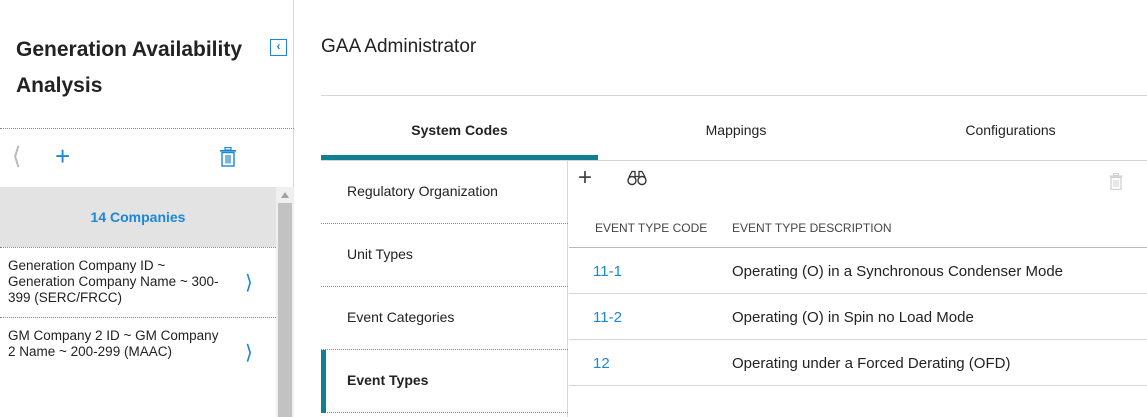 This screenshot has height=417, width=1147. I want to click on tab-configurations: Configurations, so click(1010, 132).